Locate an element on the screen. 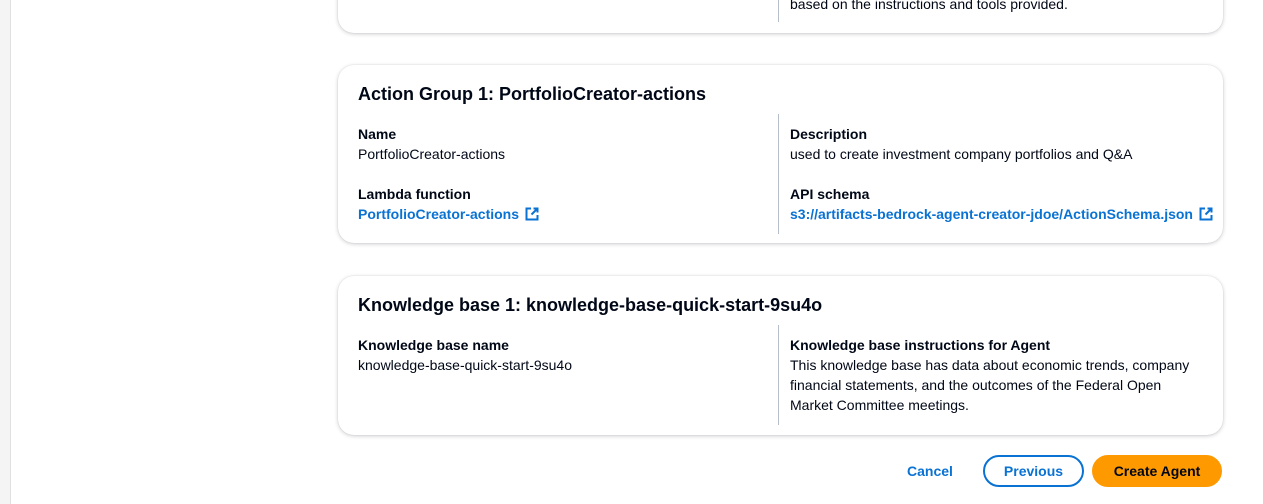 Image resolution: width=1263 pixels, height=504 pixels. left-navigation-panel is located at coordinates (5, 252).